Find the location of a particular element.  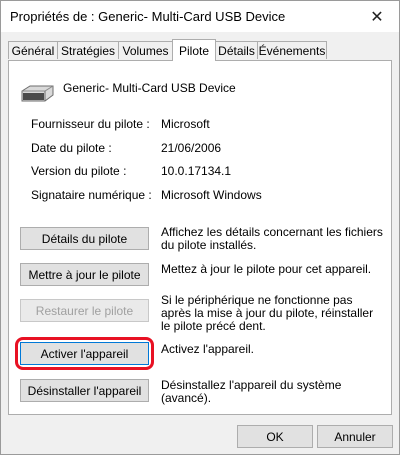

close-icon: ✕ is located at coordinates (377, 17).